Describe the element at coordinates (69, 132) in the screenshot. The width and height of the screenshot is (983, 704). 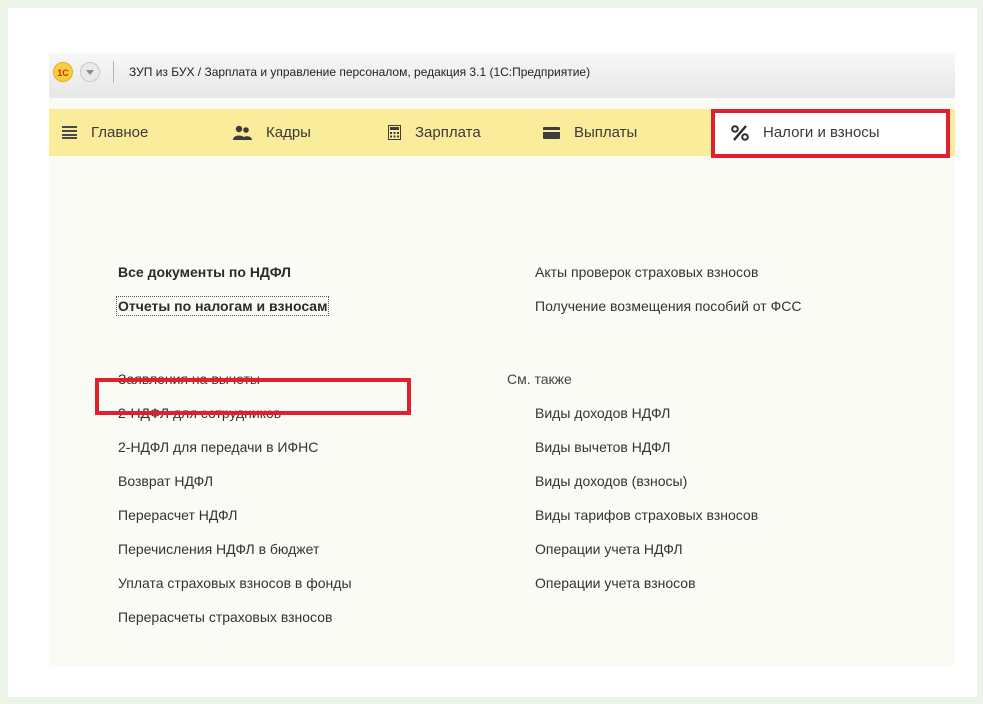
I see `menu-lines-icon` at that location.